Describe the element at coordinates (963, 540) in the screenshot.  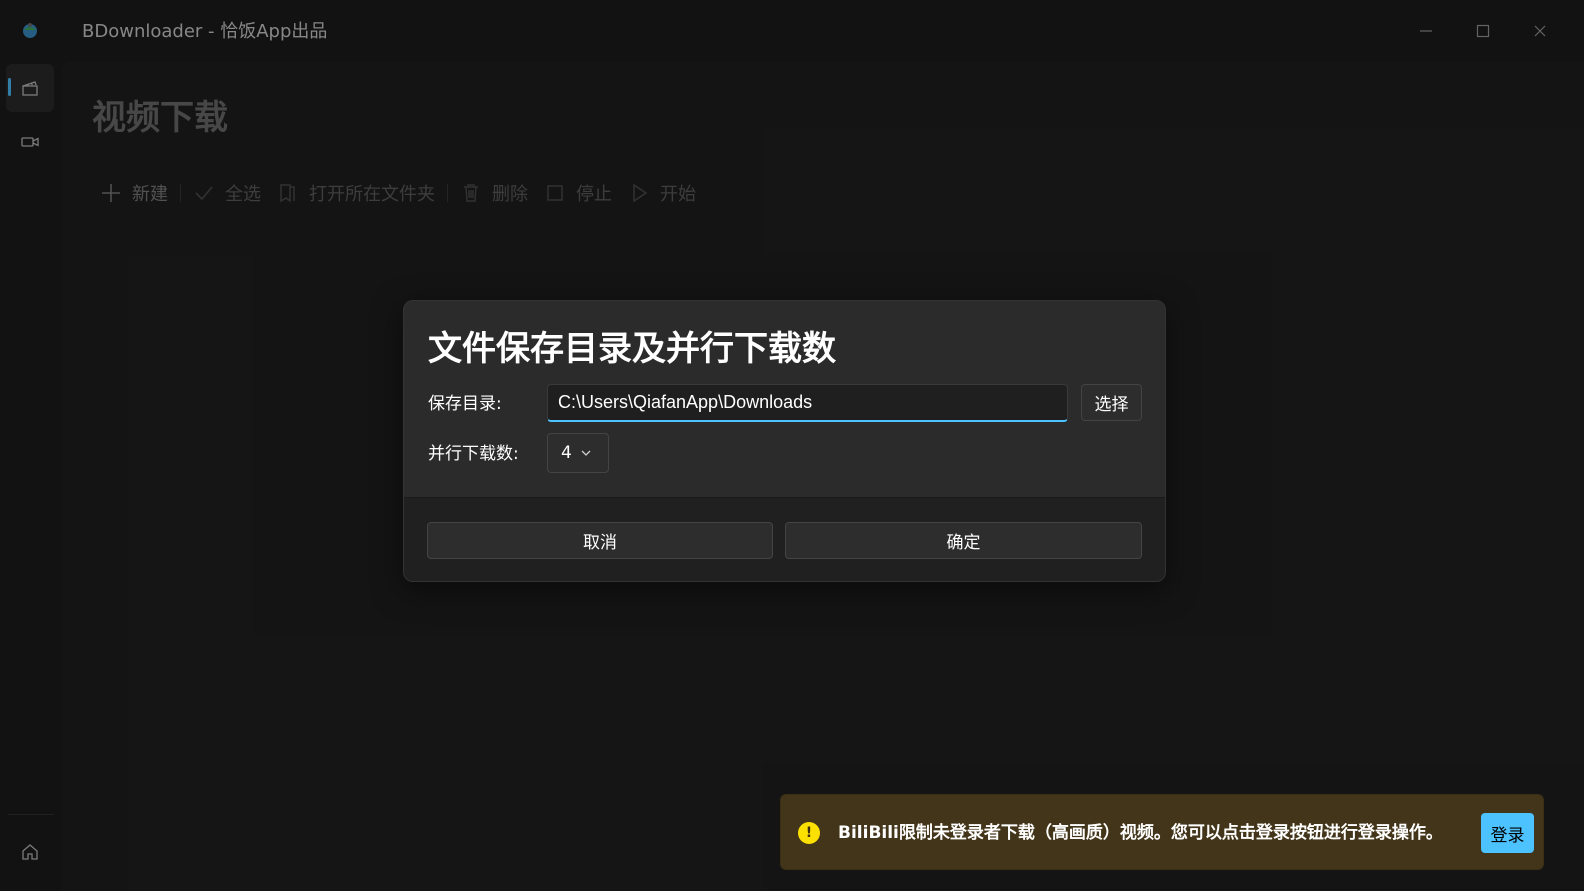
I see `confirm-button: 确定` at that location.